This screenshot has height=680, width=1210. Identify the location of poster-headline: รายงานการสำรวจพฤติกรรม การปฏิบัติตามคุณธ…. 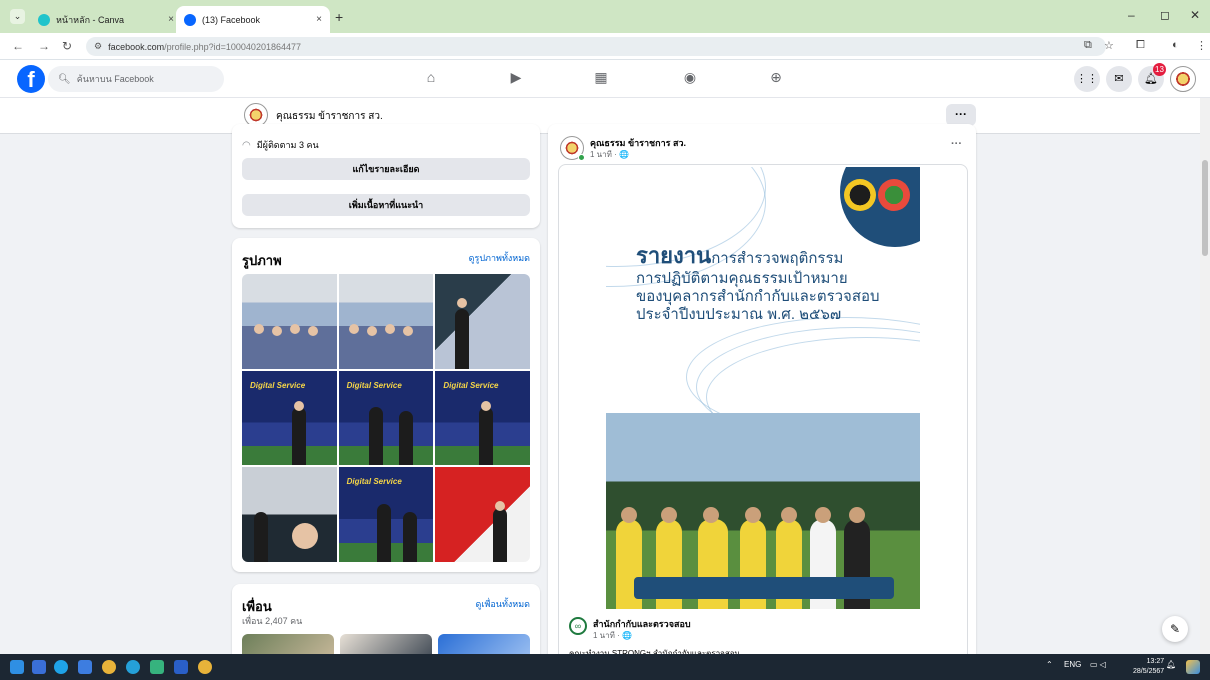
(776, 284).